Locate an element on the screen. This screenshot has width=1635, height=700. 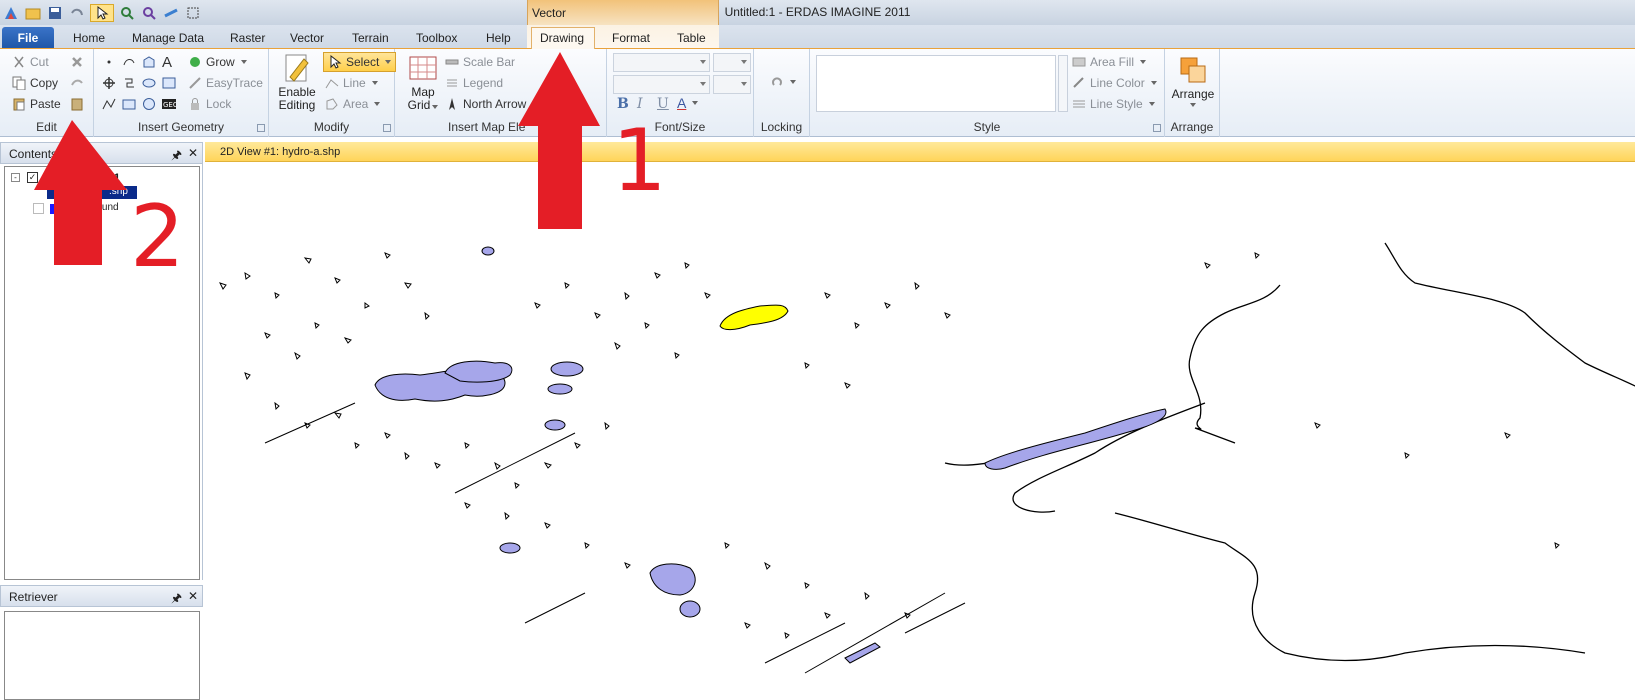
annotation-number-1: 1 is located at coordinates (639, 161).